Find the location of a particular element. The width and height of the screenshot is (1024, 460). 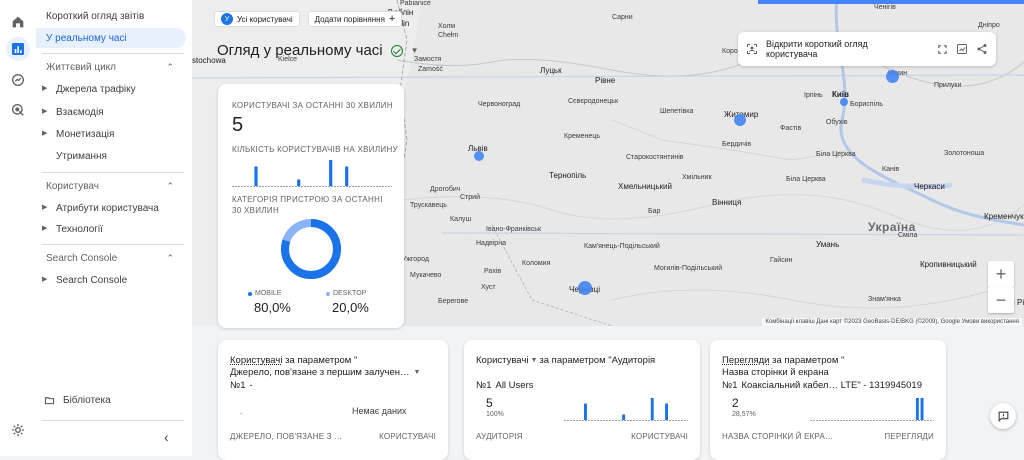

legend-desktop-swatch is located at coordinates (328, 293).